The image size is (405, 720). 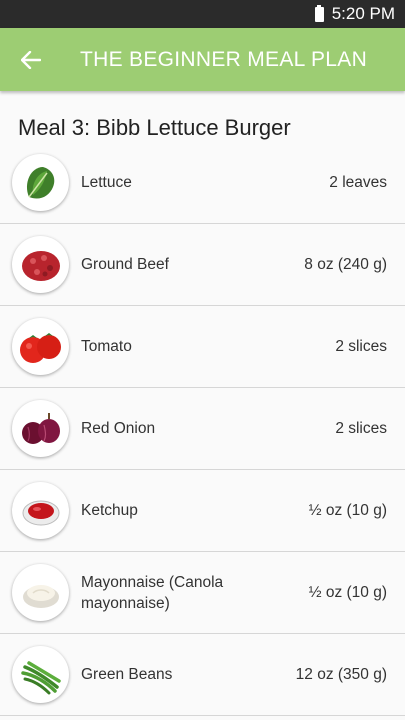 I want to click on ground-beef-icon, so click(x=40, y=264).